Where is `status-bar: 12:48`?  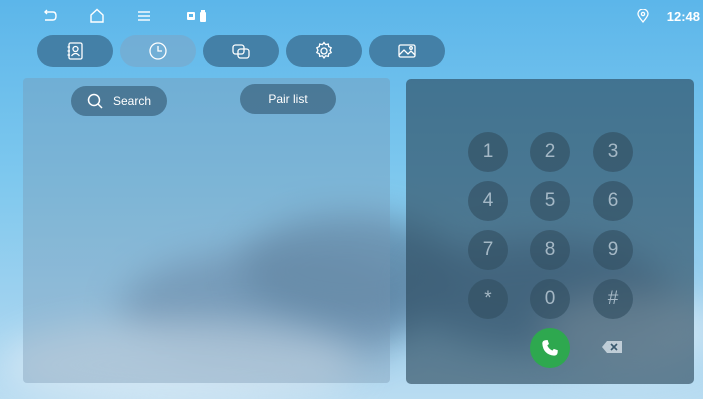
status-bar: 12:48 is located at coordinates (351, 16).